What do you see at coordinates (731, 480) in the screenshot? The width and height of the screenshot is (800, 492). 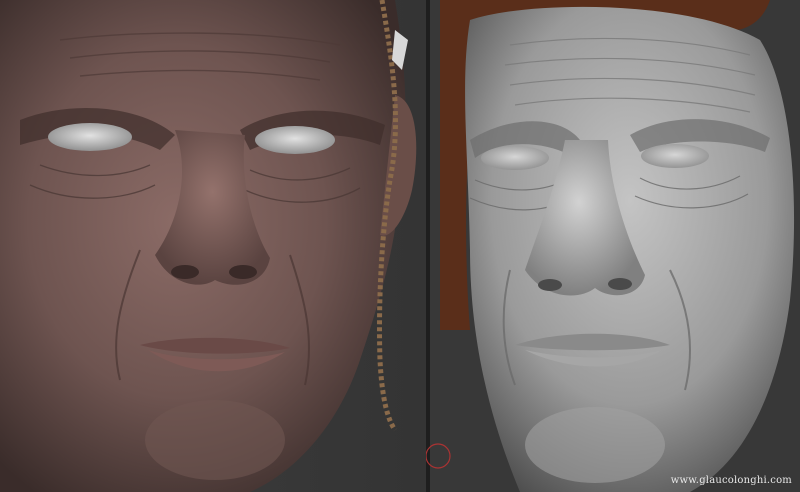 I see `watermark-text: www.glaucolonghi.com` at bounding box center [731, 480].